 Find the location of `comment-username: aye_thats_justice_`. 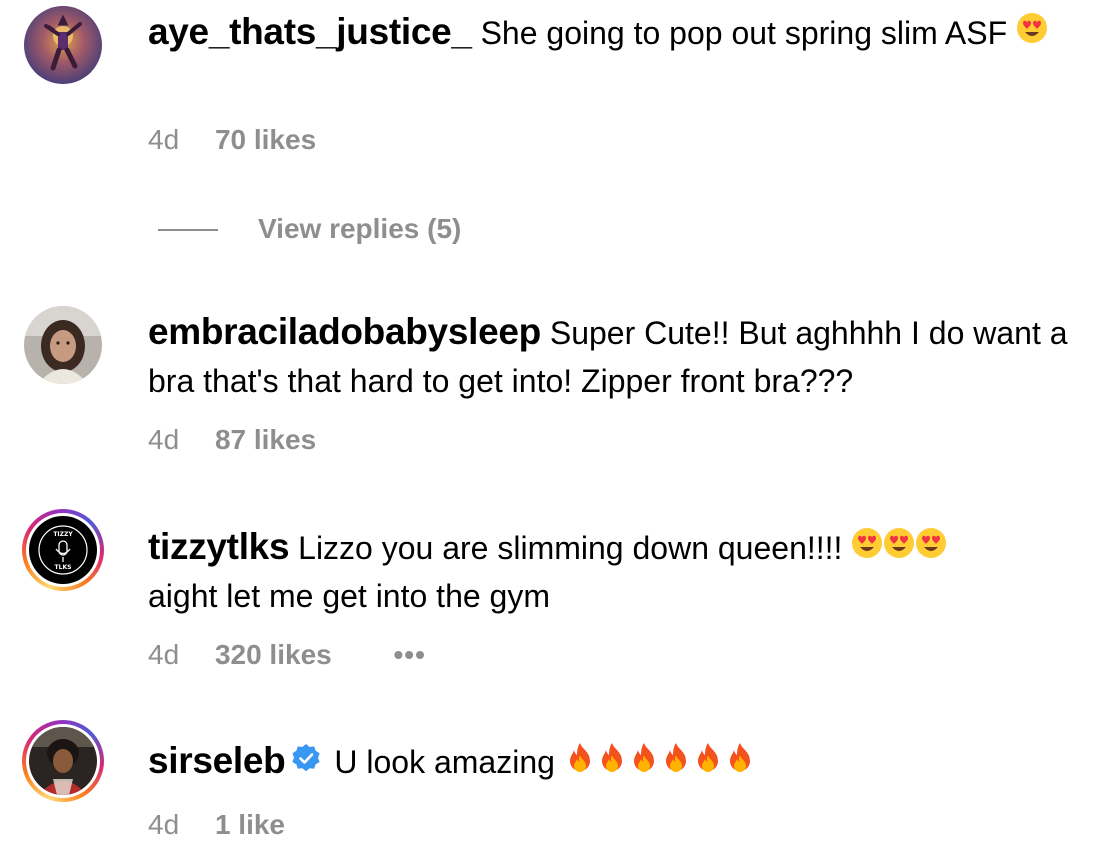

comment-username: aye_thats_justice_ is located at coordinates (310, 31).